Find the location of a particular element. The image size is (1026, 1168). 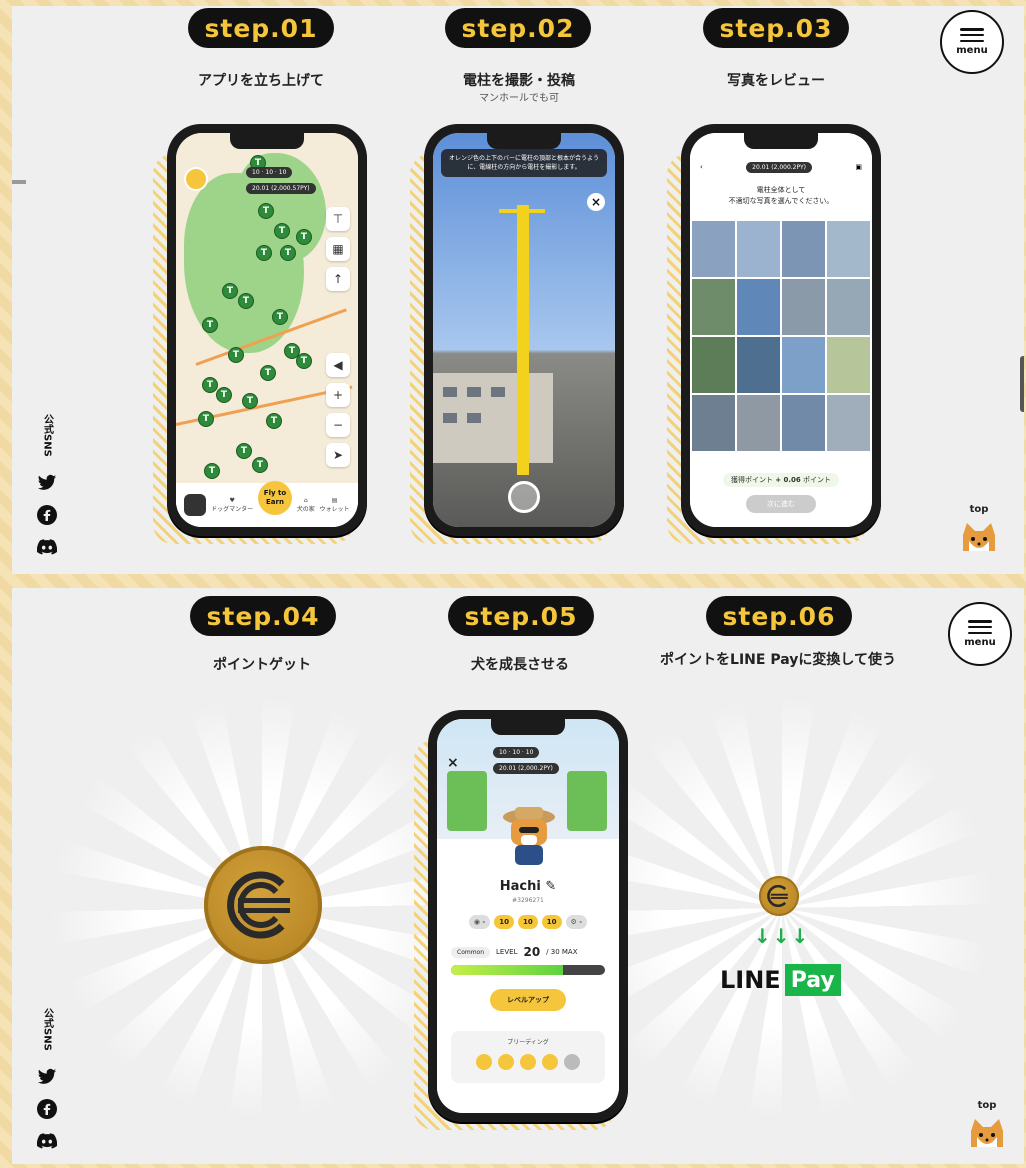

photo-grid is located at coordinates (781, 336).